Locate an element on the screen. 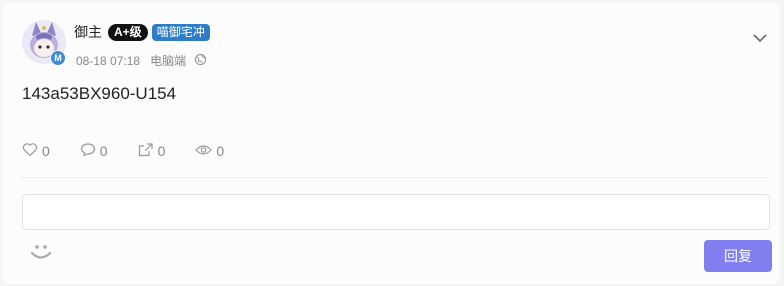 This screenshot has width=784, height=286. action-bar: 0 0 0 0 is located at coordinates (138, 151).